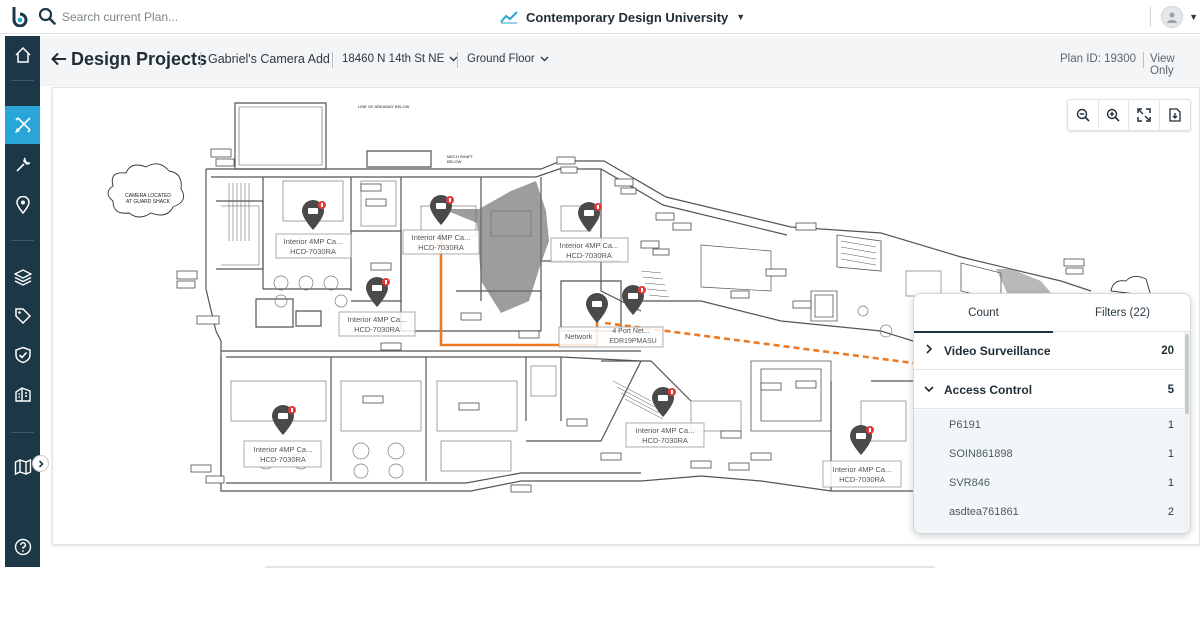 This screenshot has height=630, width=1200. I want to click on nav-design, so click(22, 125).